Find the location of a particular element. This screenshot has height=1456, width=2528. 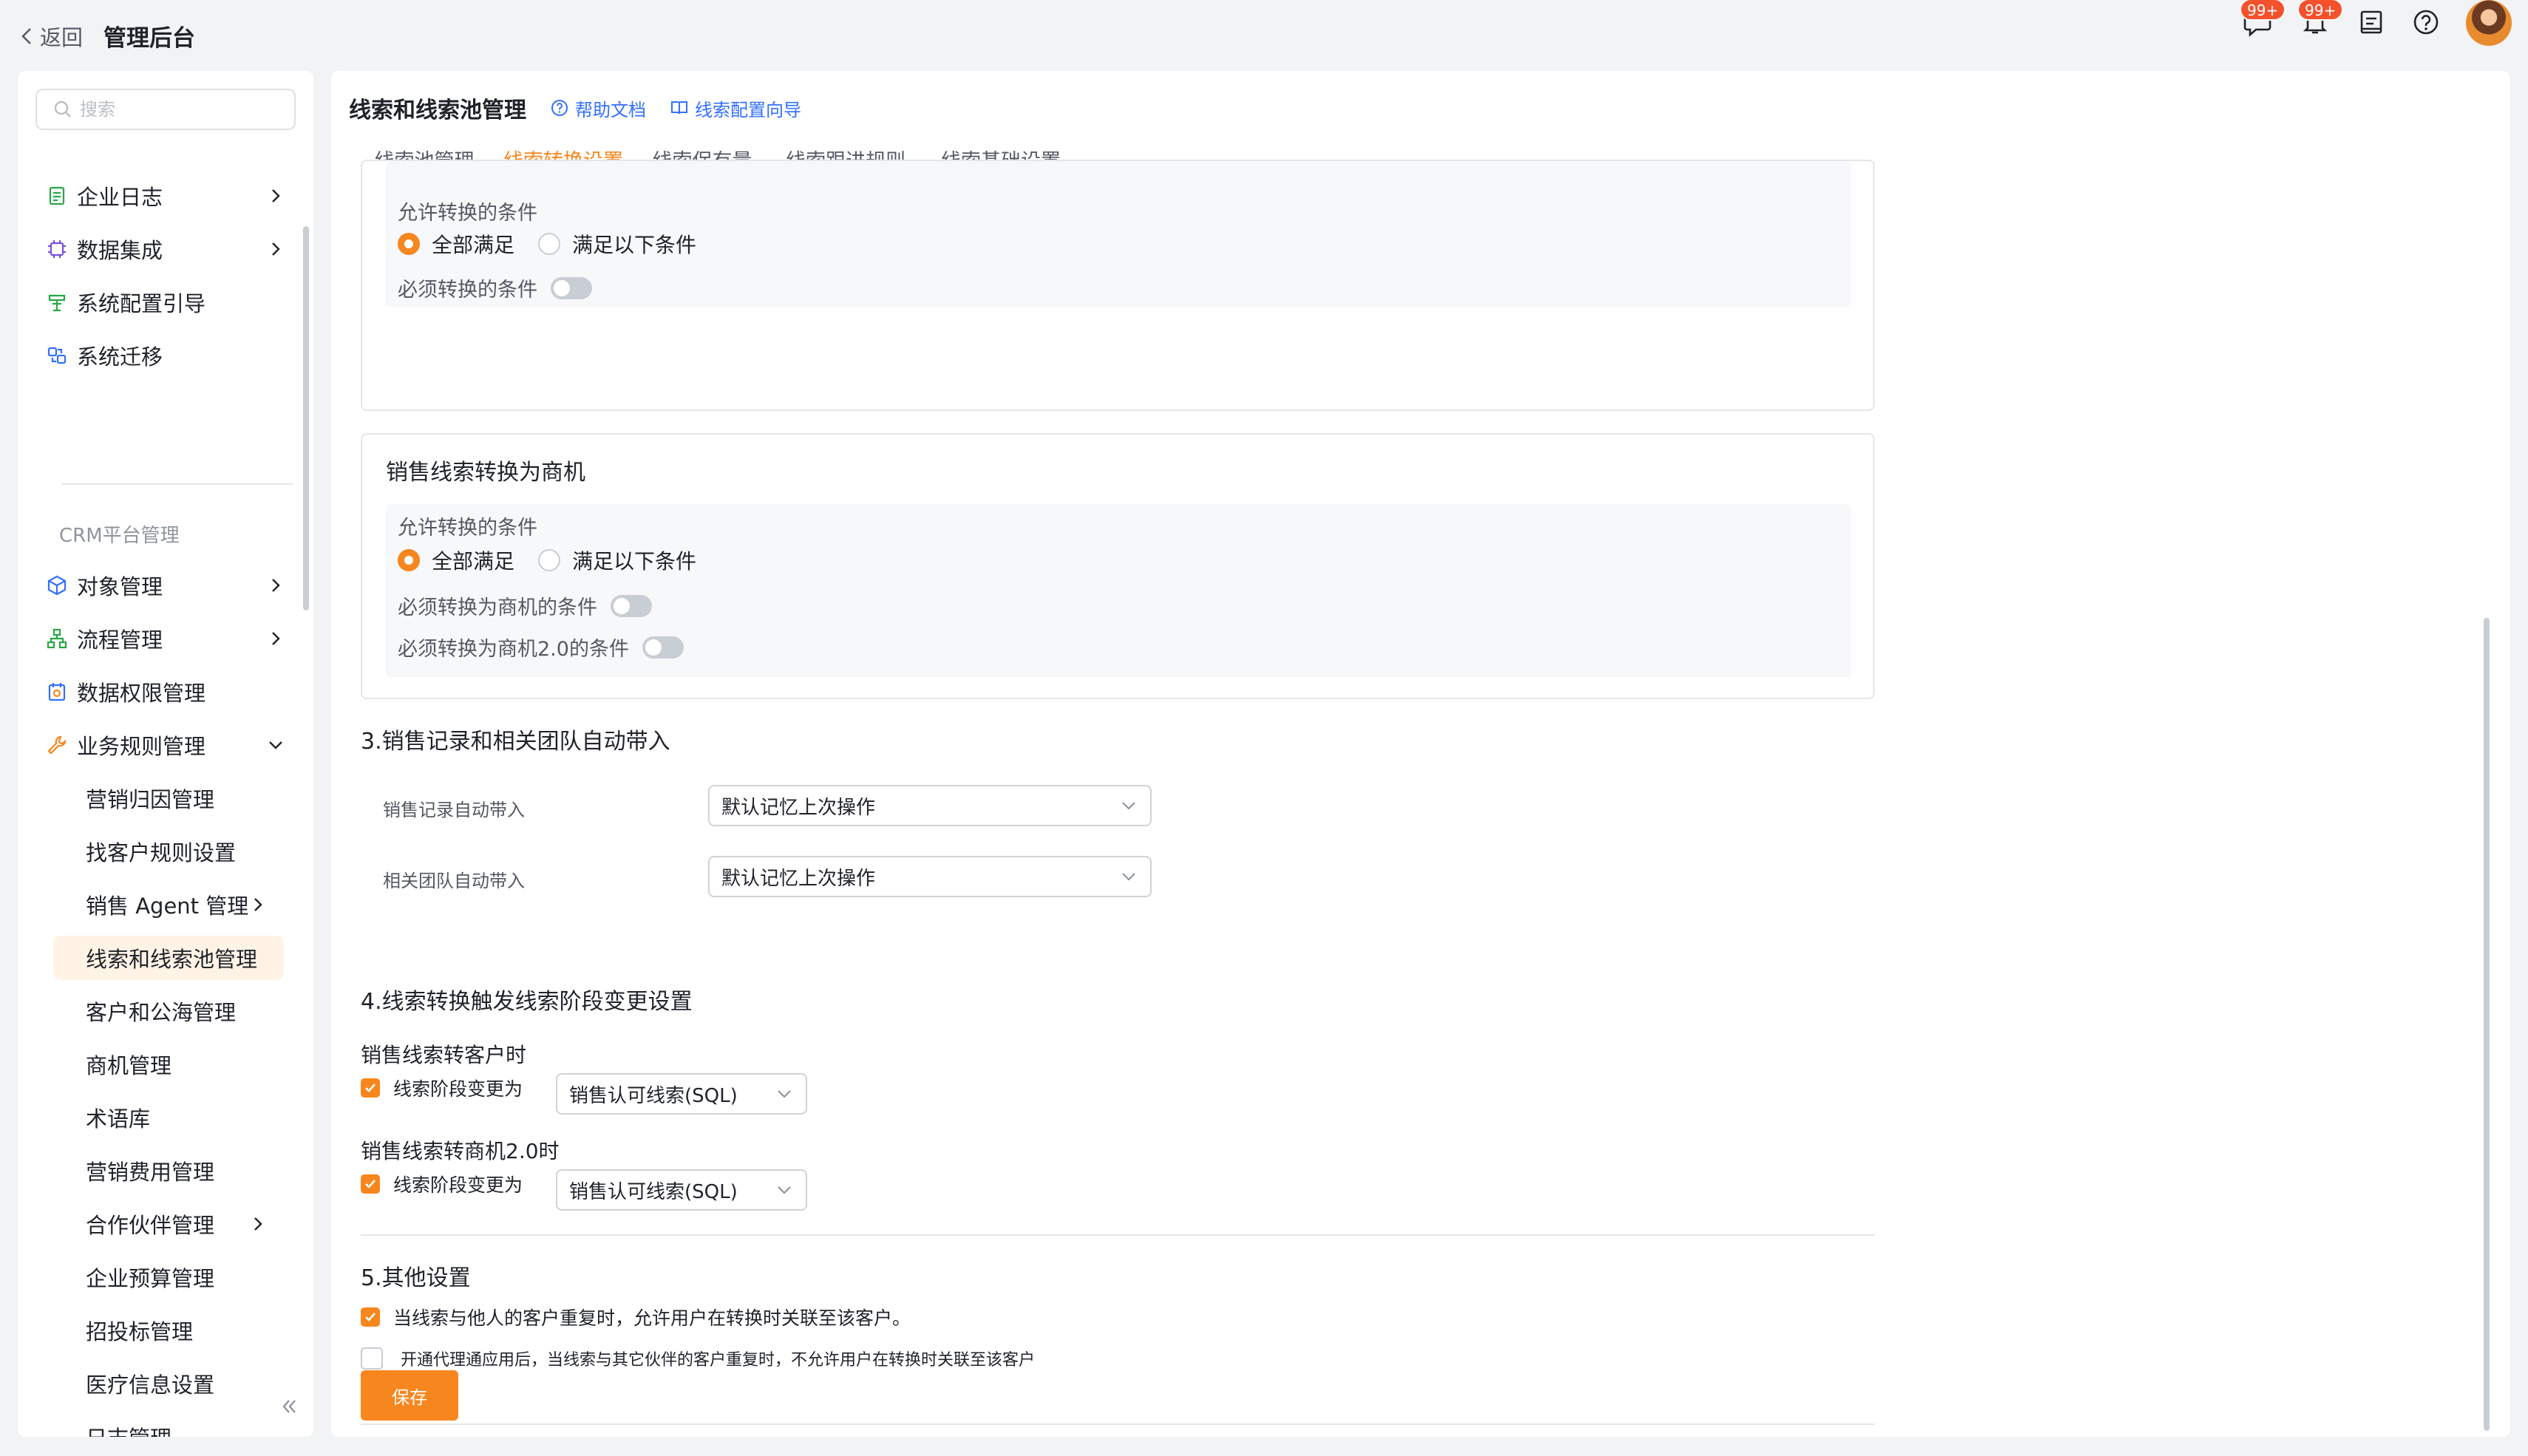

record-auto-select: 默认记忆上次操作 is located at coordinates (930, 805).